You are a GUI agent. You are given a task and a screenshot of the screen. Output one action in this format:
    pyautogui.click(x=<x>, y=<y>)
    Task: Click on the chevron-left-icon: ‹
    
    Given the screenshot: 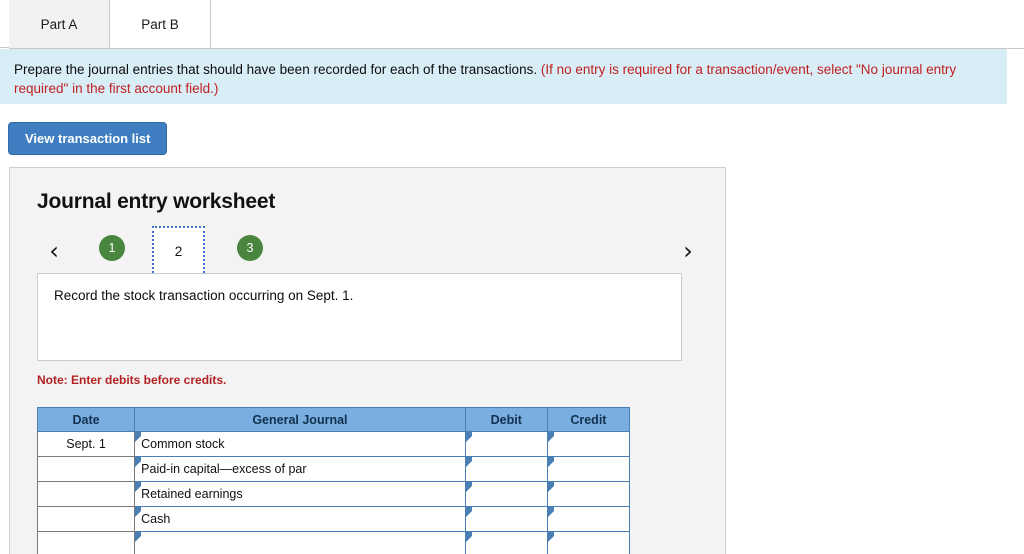 What is the action you would take?
    pyautogui.click(x=54, y=251)
    